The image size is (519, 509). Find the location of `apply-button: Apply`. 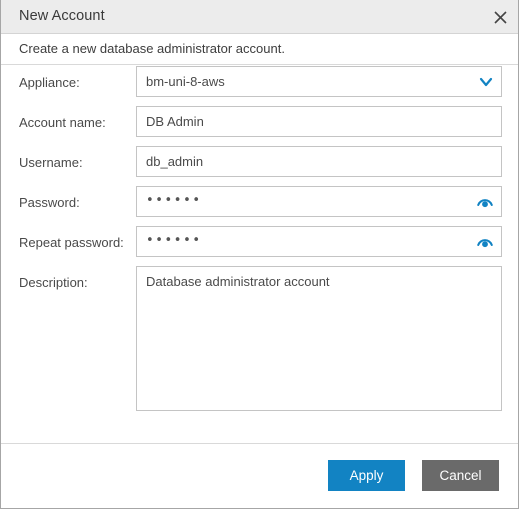

apply-button: Apply is located at coordinates (366, 475).